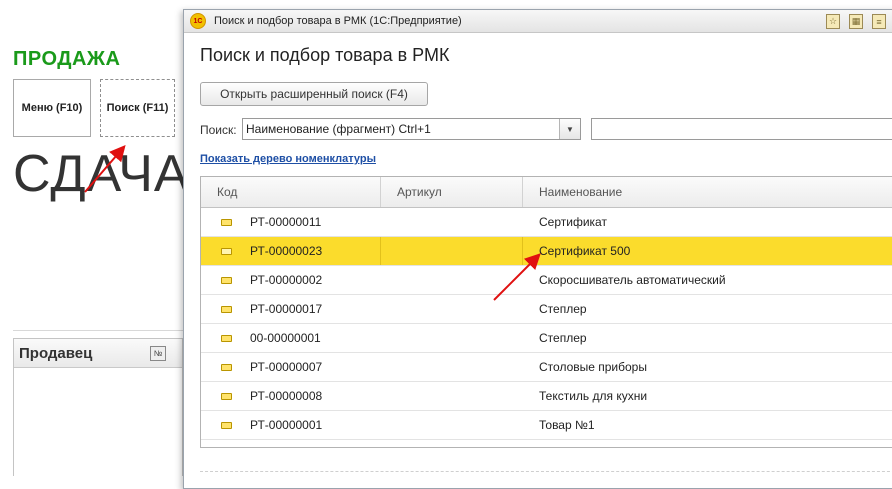  I want to click on search-mode-select: Наименование (фрагмент) Ctrl+1 ▼, so click(411, 129).